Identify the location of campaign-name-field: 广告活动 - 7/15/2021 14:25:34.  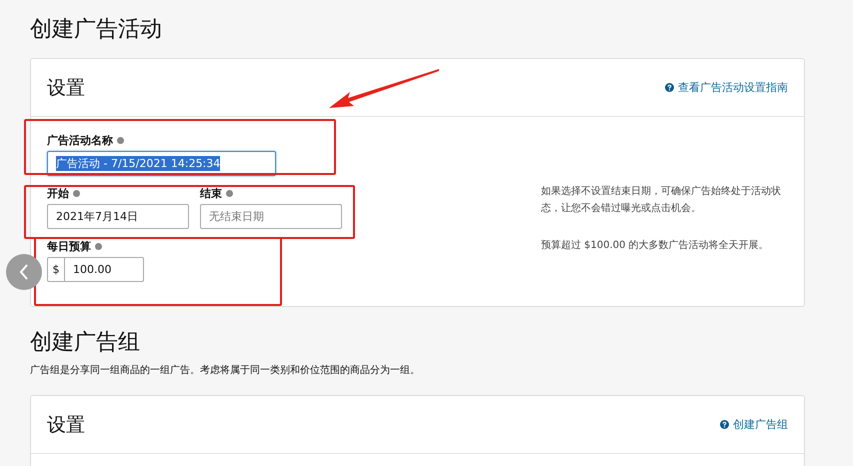
(161, 163).